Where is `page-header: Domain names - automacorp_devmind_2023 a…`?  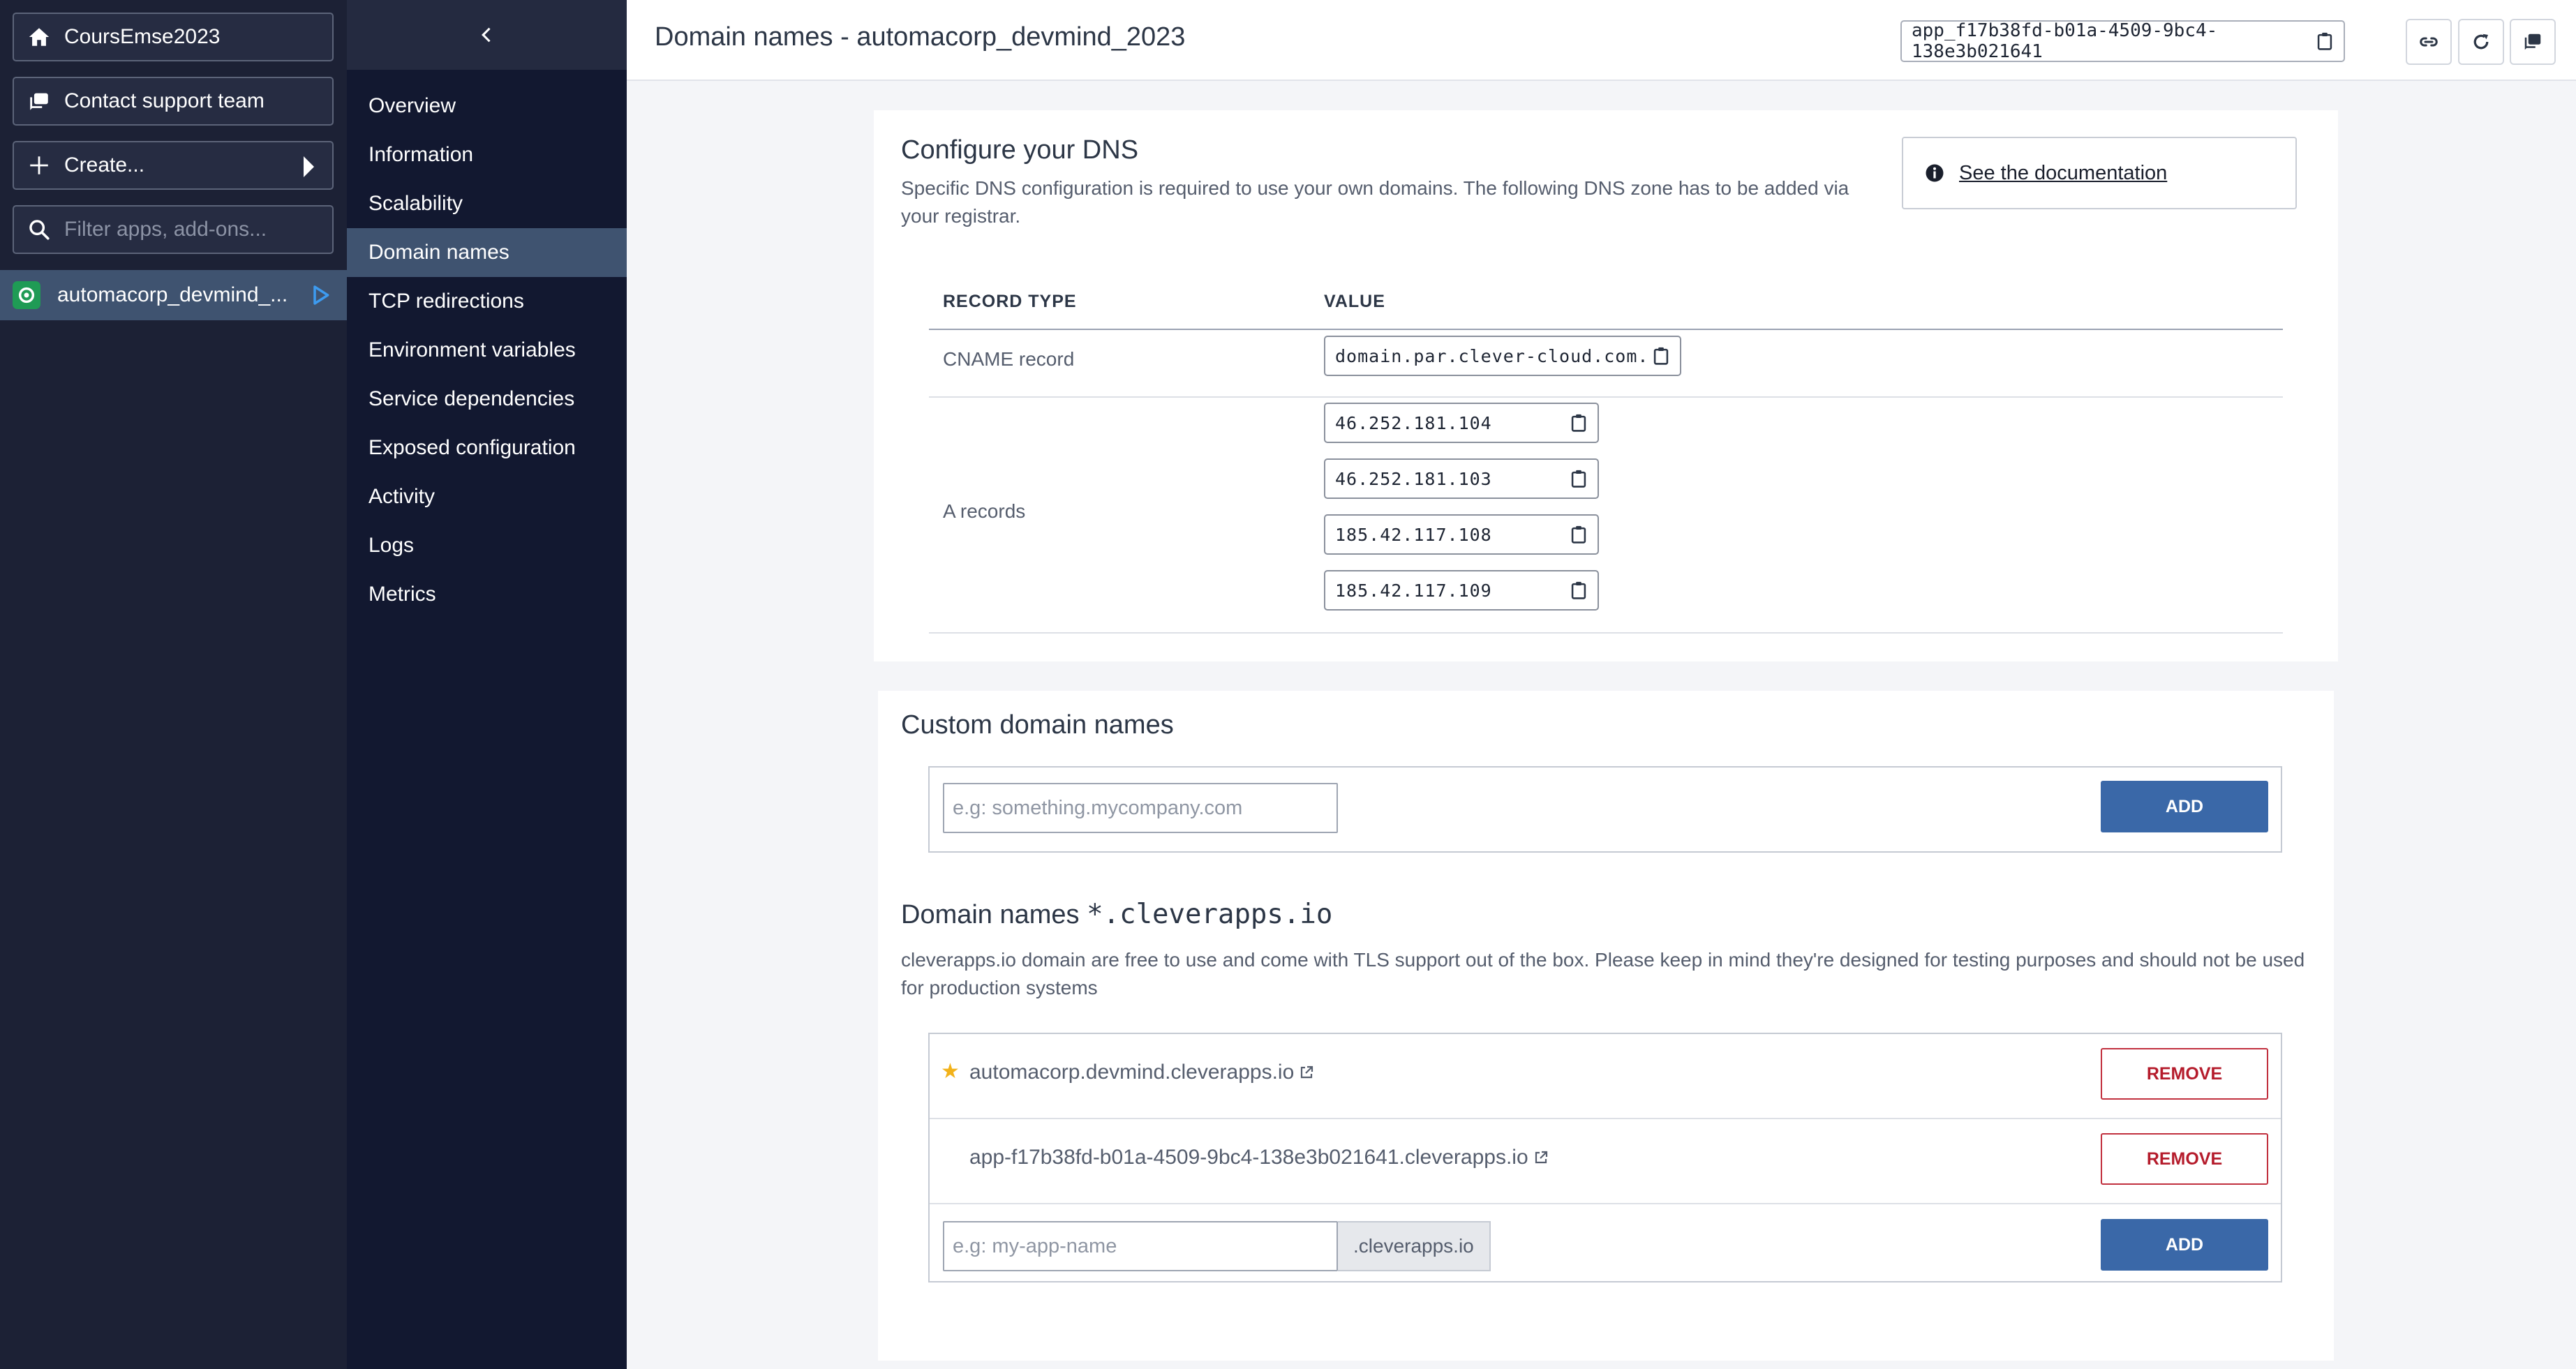 page-header: Domain names - automacorp_devmind_2023 a… is located at coordinates (1601, 40).